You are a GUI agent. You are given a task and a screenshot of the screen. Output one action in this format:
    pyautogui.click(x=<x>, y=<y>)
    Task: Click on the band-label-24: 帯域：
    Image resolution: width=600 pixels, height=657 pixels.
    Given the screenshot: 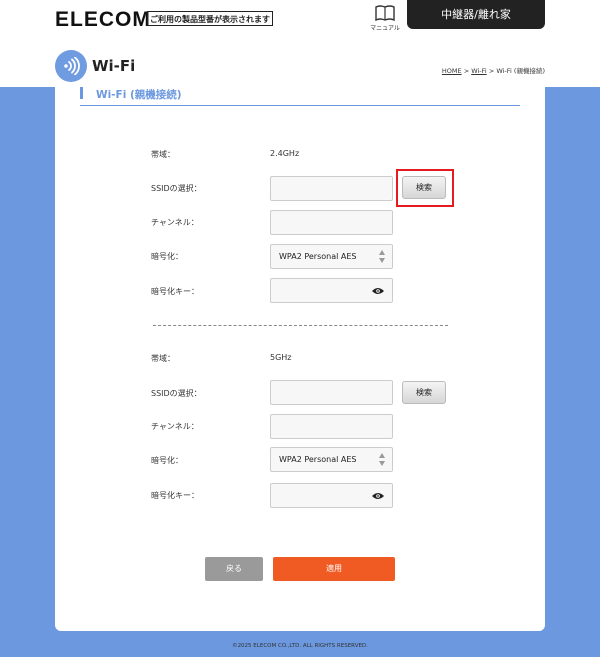 What is the action you would take?
    pyautogui.click(x=163, y=154)
    